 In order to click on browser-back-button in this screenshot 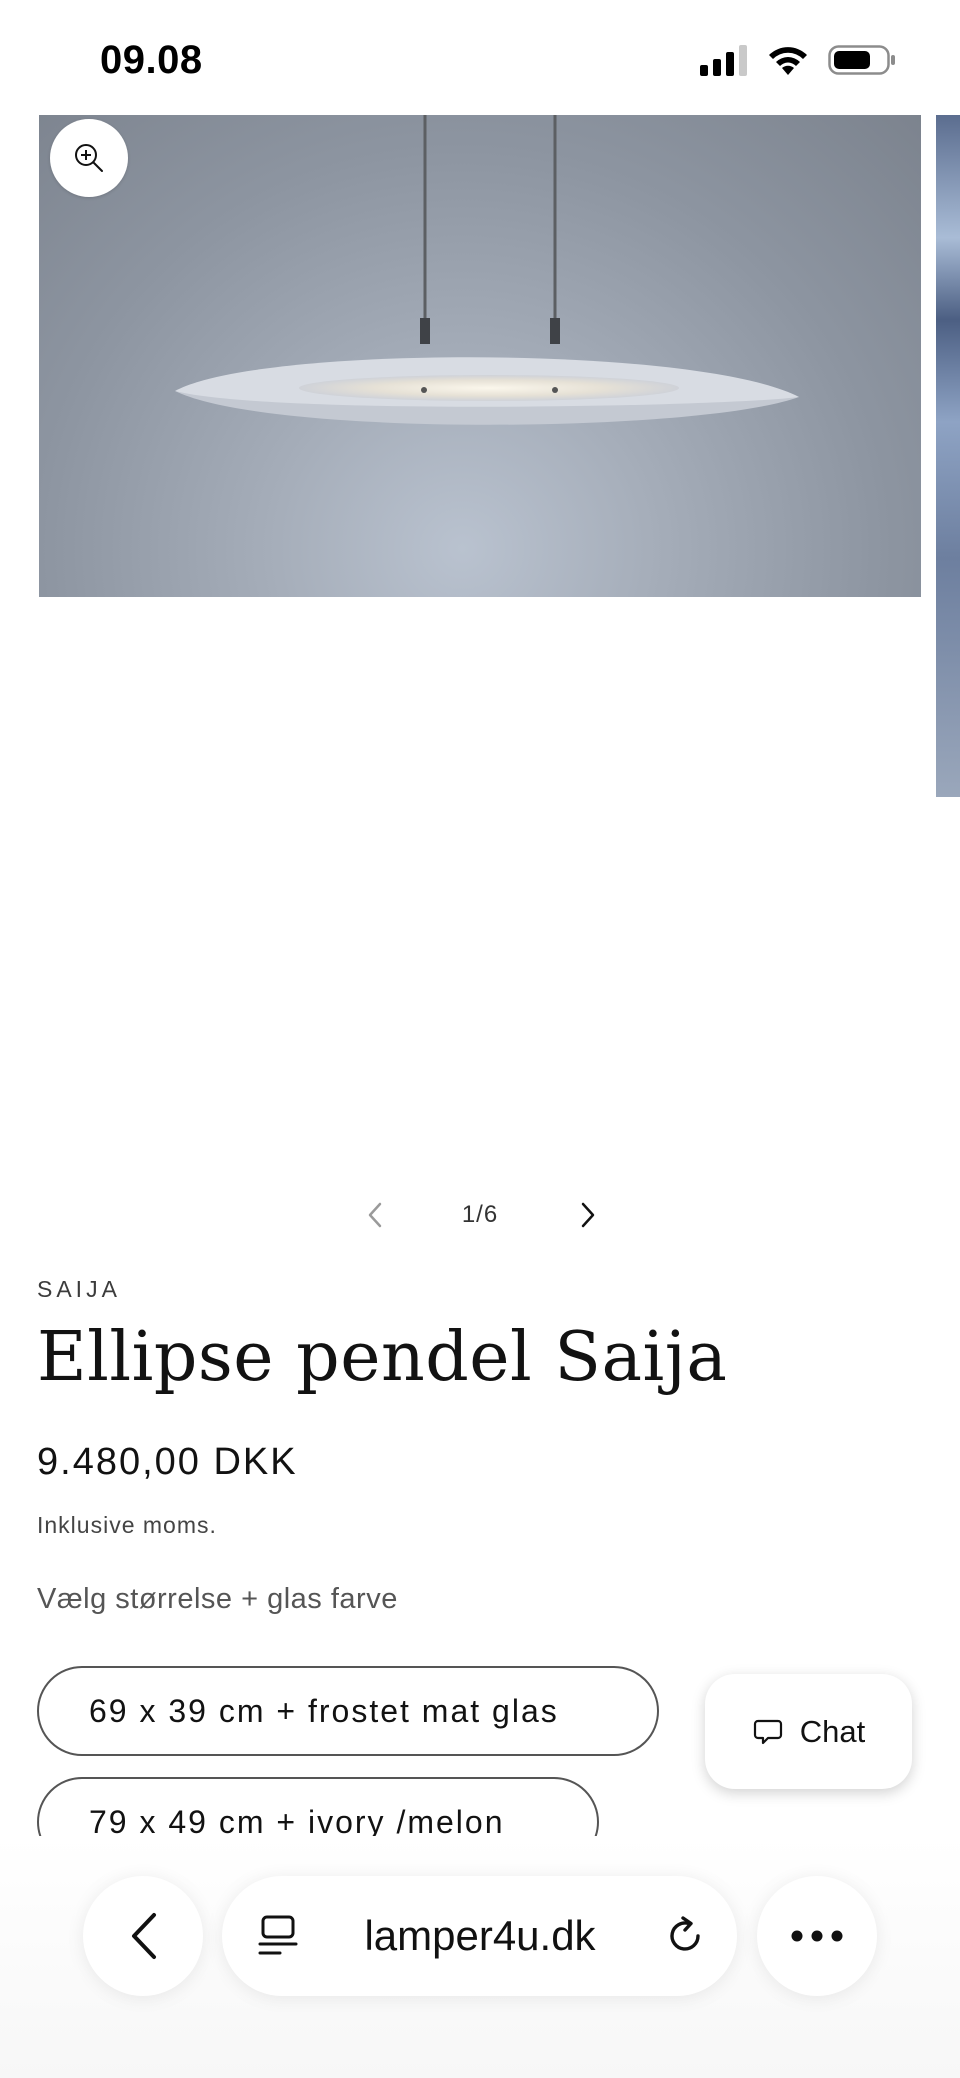, I will do `click(143, 1936)`.